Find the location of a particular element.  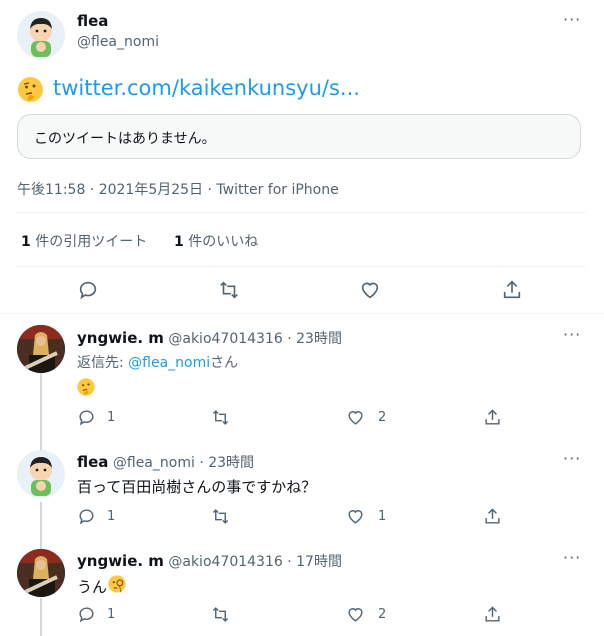

reply-header: yngwie. m @akio47014316 · 23時間 is located at coordinates (209, 338).